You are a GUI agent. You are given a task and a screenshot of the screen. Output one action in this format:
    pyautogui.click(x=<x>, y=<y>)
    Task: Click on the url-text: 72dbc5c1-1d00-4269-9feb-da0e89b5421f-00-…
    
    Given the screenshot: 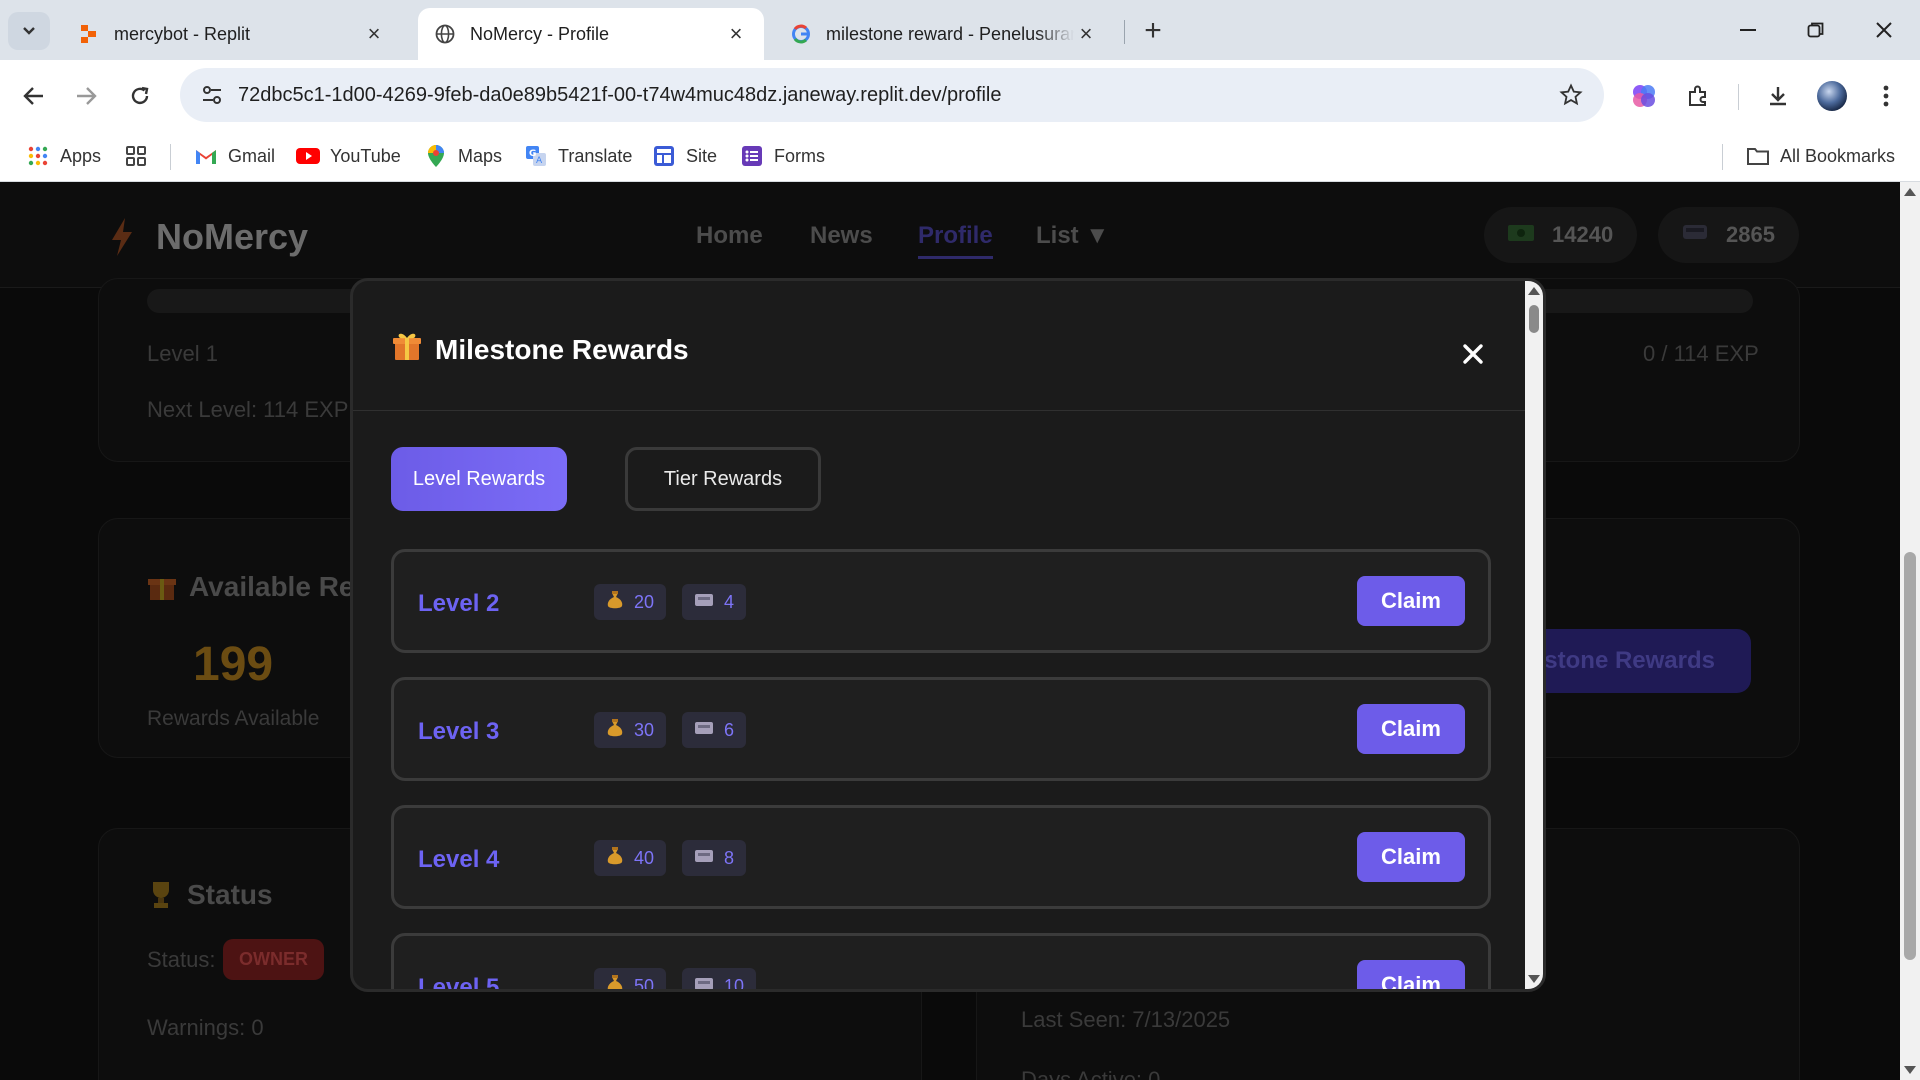 What is the action you would take?
    pyautogui.click(x=620, y=94)
    